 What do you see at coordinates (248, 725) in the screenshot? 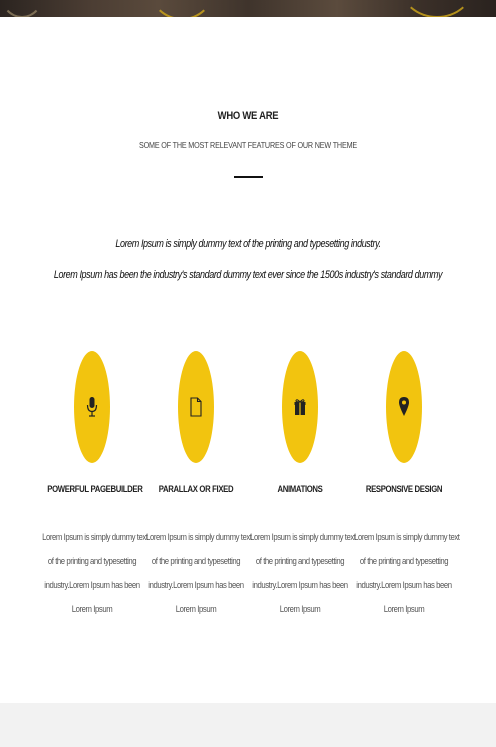
I see `footer-band` at bounding box center [248, 725].